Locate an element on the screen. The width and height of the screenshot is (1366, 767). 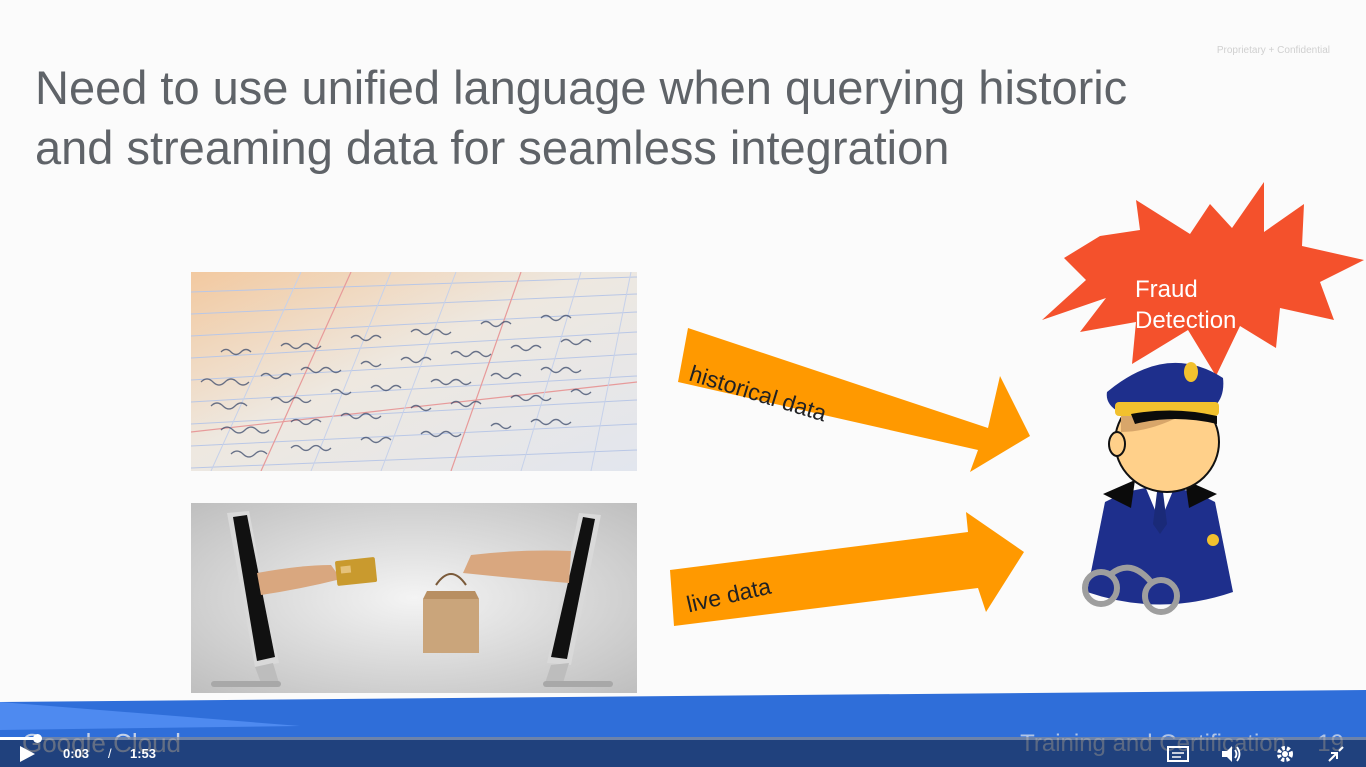
fraud-detection-text: Fraud Detection is located at coordinates (1185, 305).